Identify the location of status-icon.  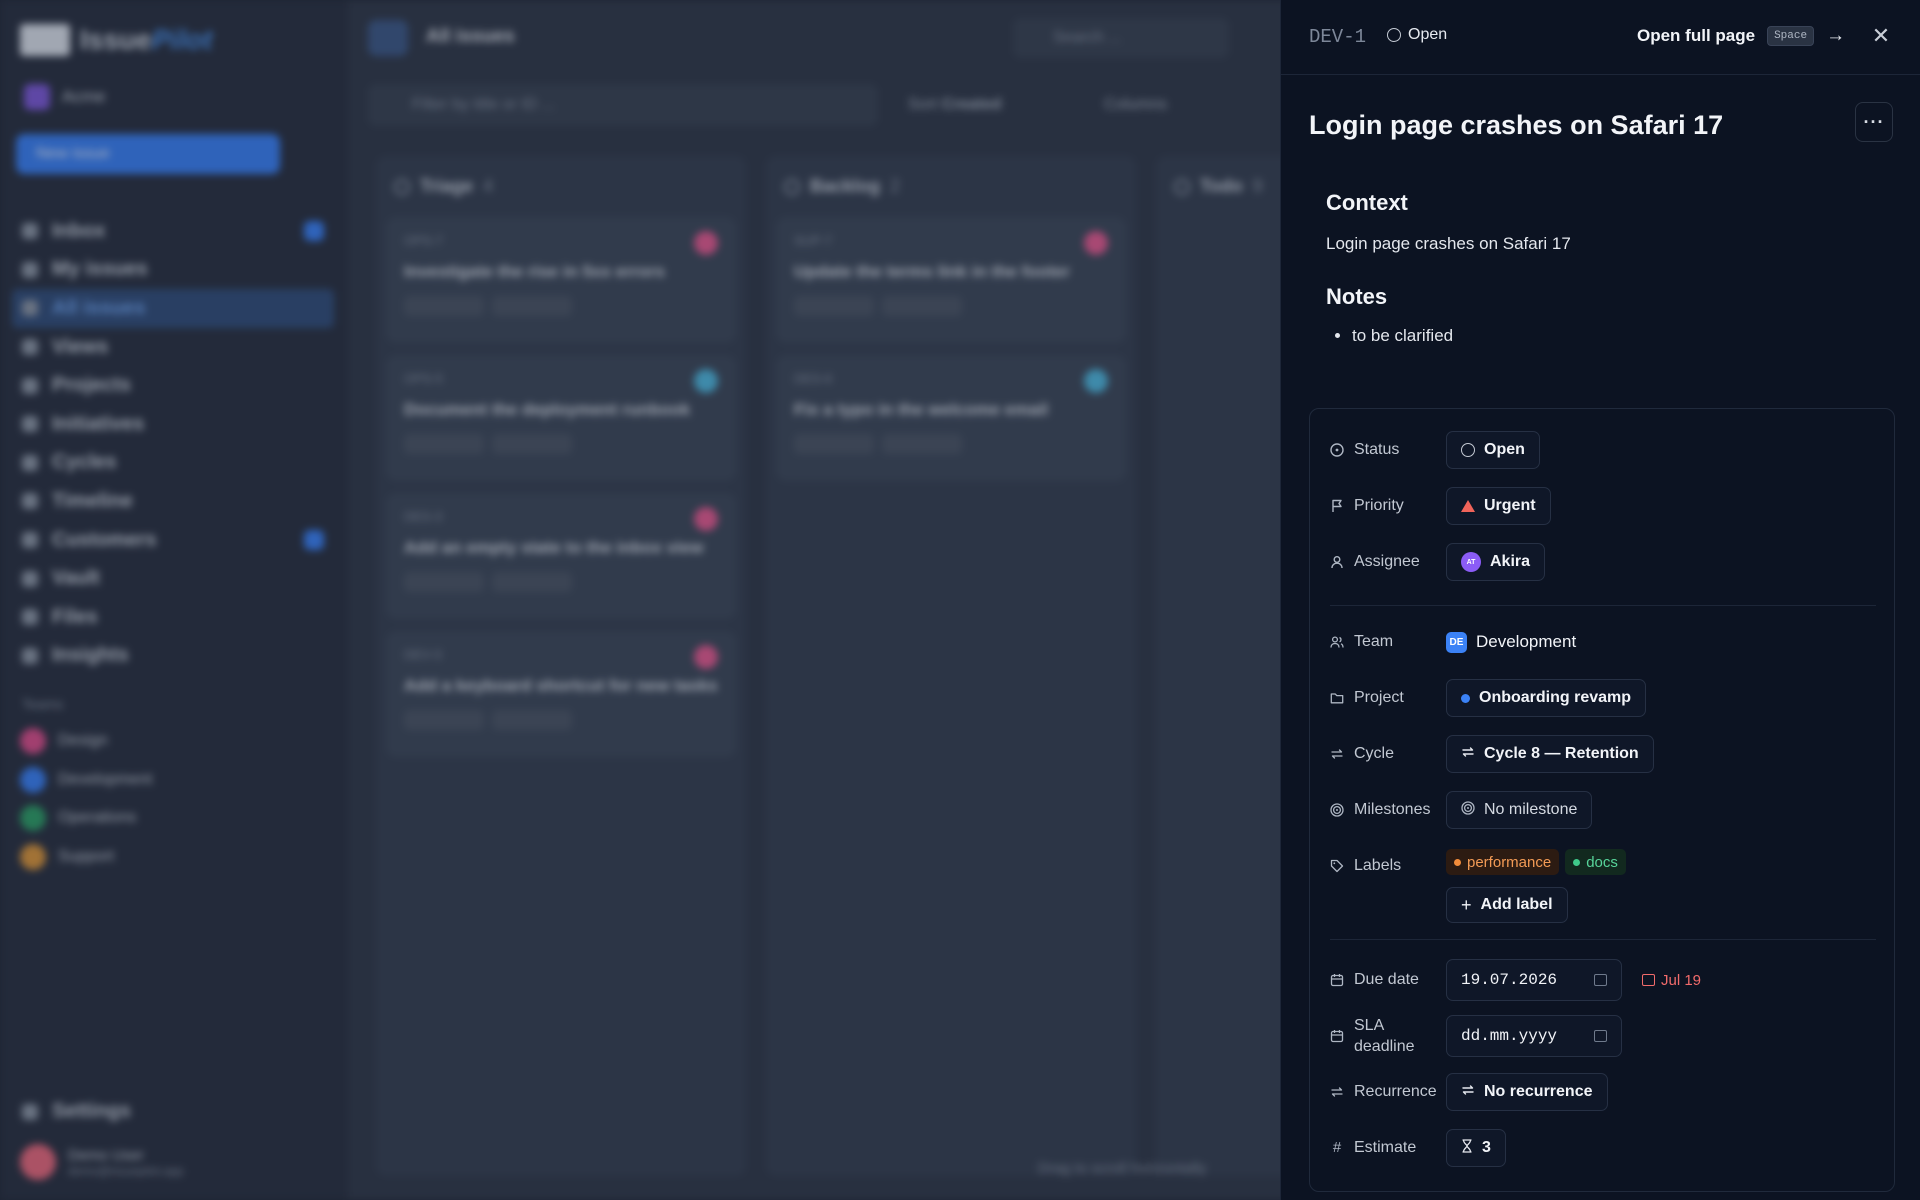
(1337, 450).